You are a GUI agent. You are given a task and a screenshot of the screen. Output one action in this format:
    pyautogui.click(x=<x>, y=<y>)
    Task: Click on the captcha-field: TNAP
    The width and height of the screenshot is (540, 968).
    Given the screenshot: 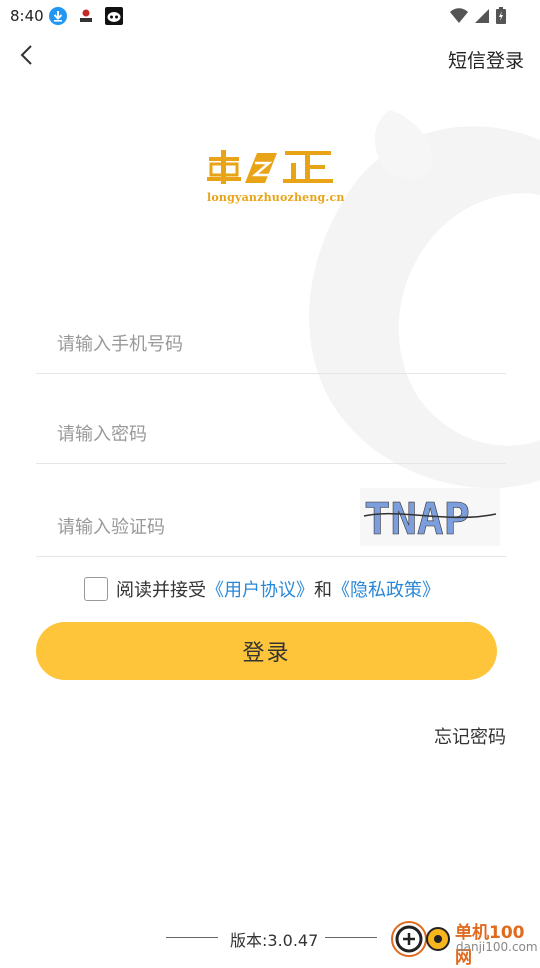 What is the action you would take?
    pyautogui.click(x=271, y=522)
    